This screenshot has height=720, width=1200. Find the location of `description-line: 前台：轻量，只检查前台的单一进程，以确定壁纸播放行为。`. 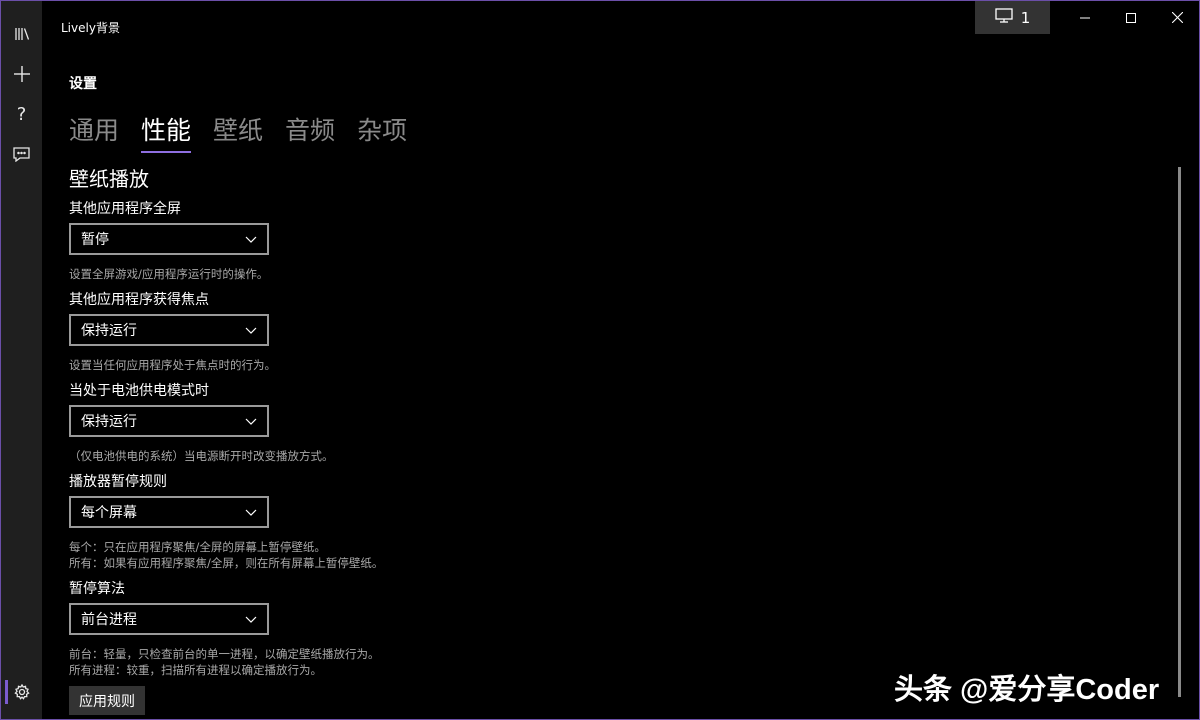

description-line: 前台：轻量，只检查前台的单一进程，以确定壁纸播放行为。 is located at coordinates (224, 654).